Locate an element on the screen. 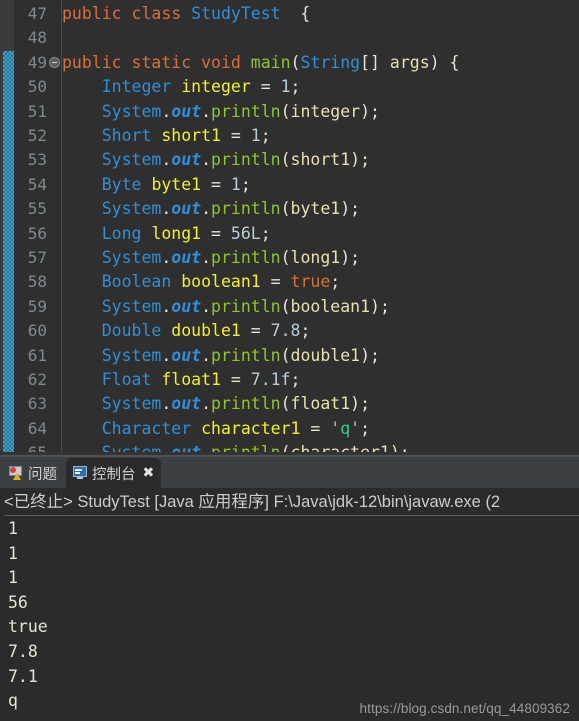 The image size is (579, 721). code-token: static is located at coordinates (161, 62).